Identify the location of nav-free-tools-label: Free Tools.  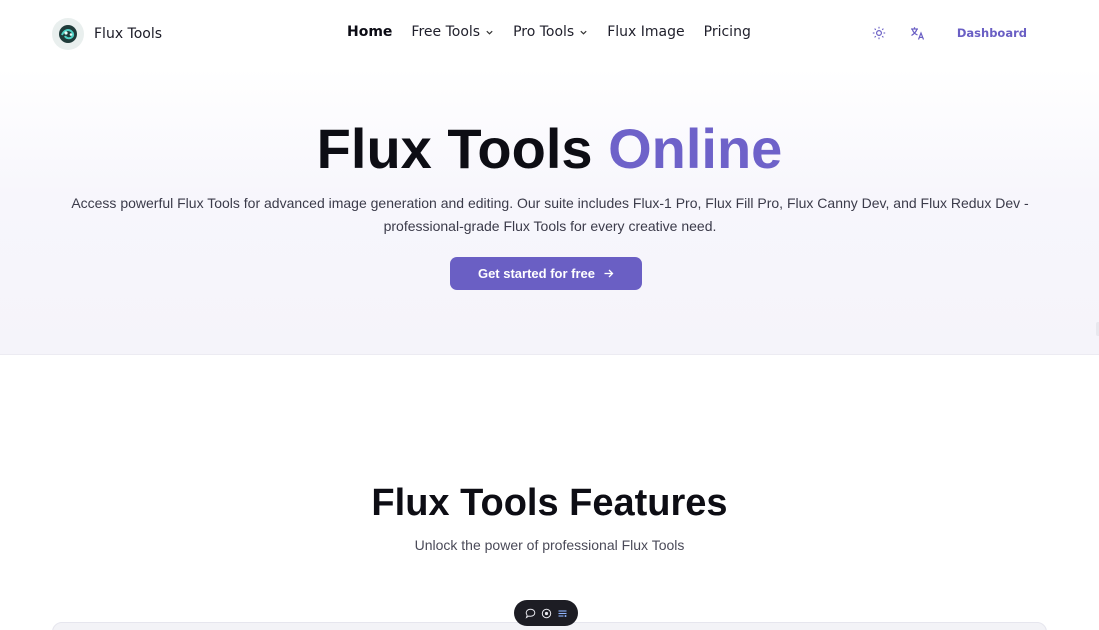
(446, 32).